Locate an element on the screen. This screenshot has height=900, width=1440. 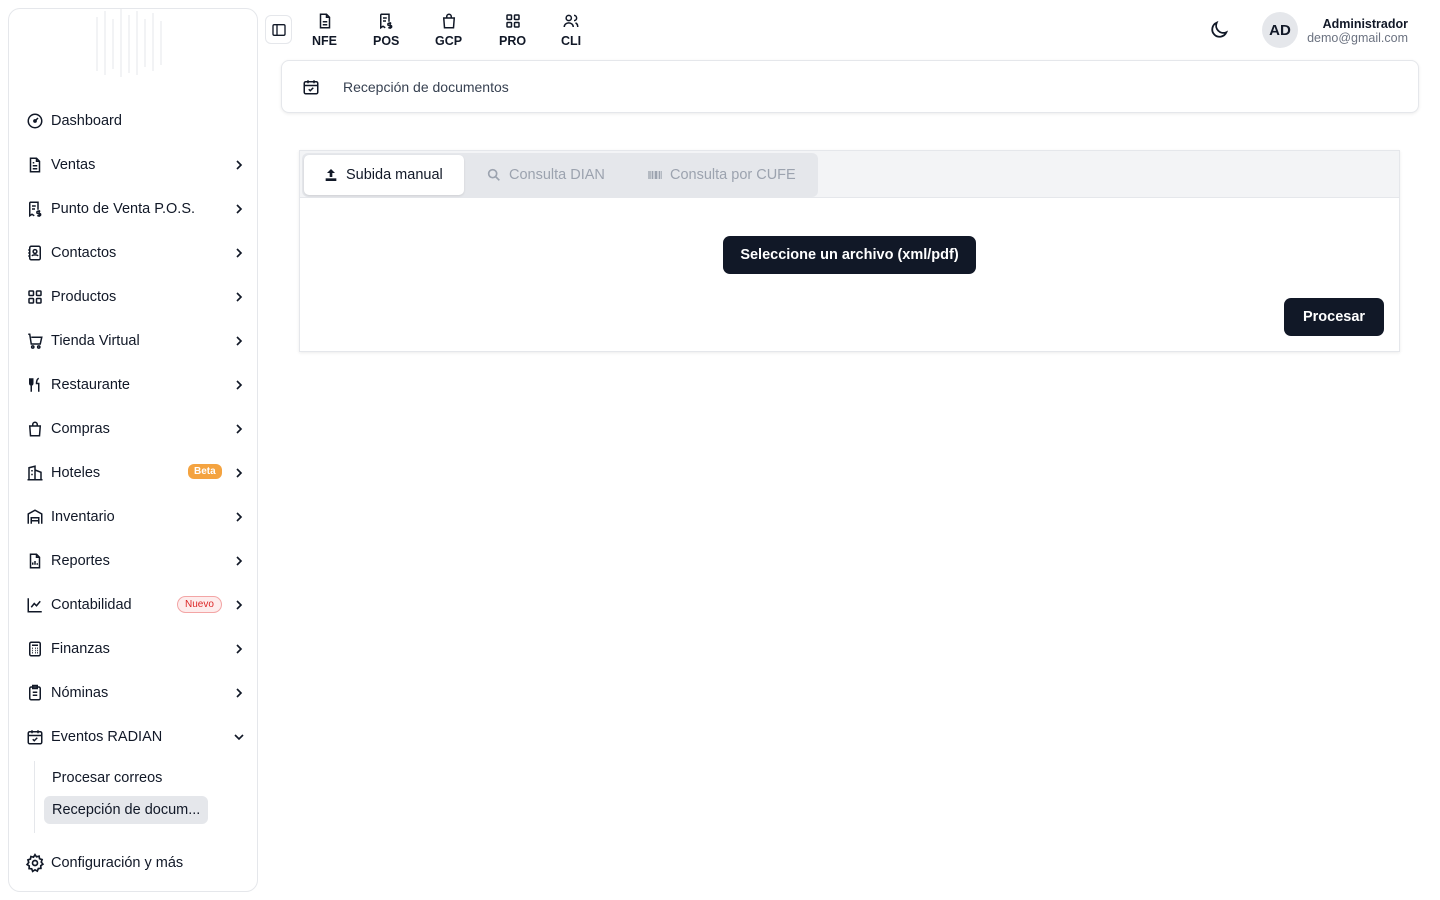
beta-badge: Beta is located at coordinates (205, 471).